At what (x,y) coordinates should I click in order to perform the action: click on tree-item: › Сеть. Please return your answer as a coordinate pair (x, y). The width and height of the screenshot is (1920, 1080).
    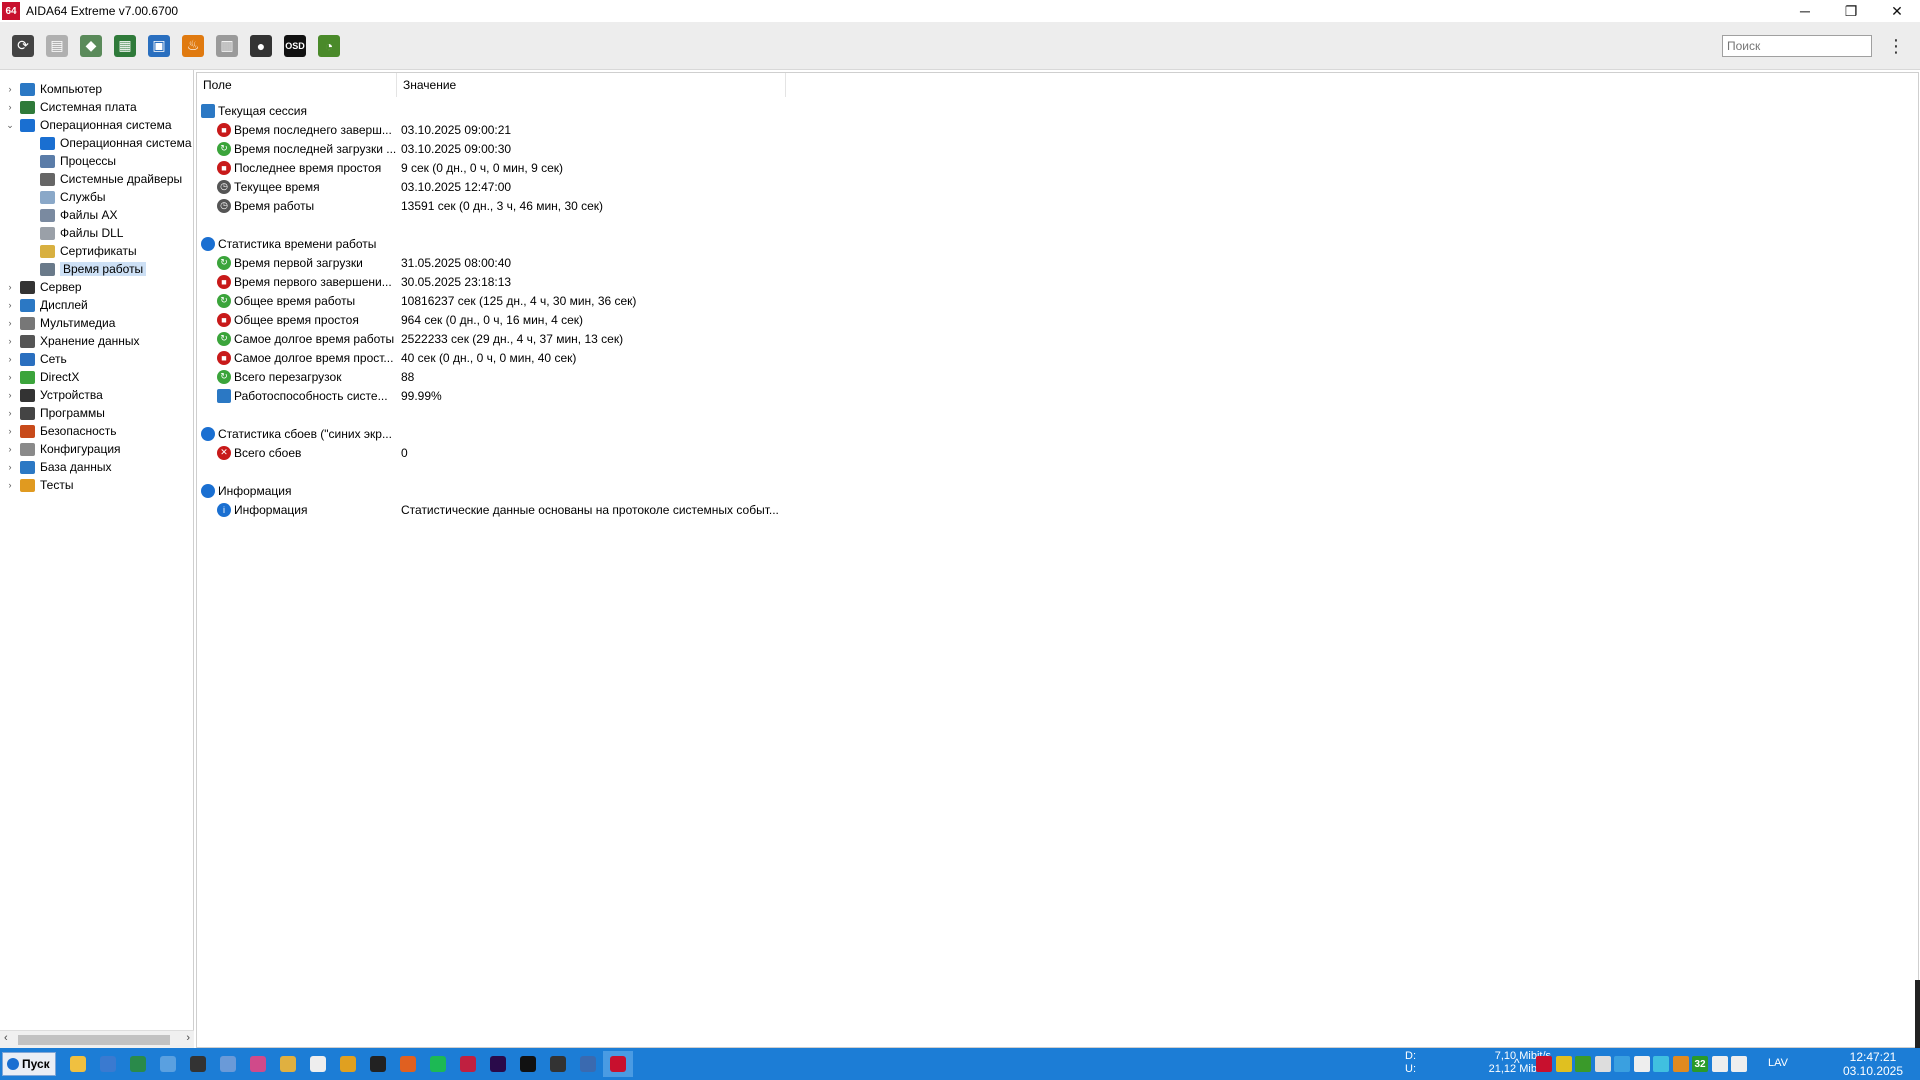
    Looking at the image, I should click on (35, 359).